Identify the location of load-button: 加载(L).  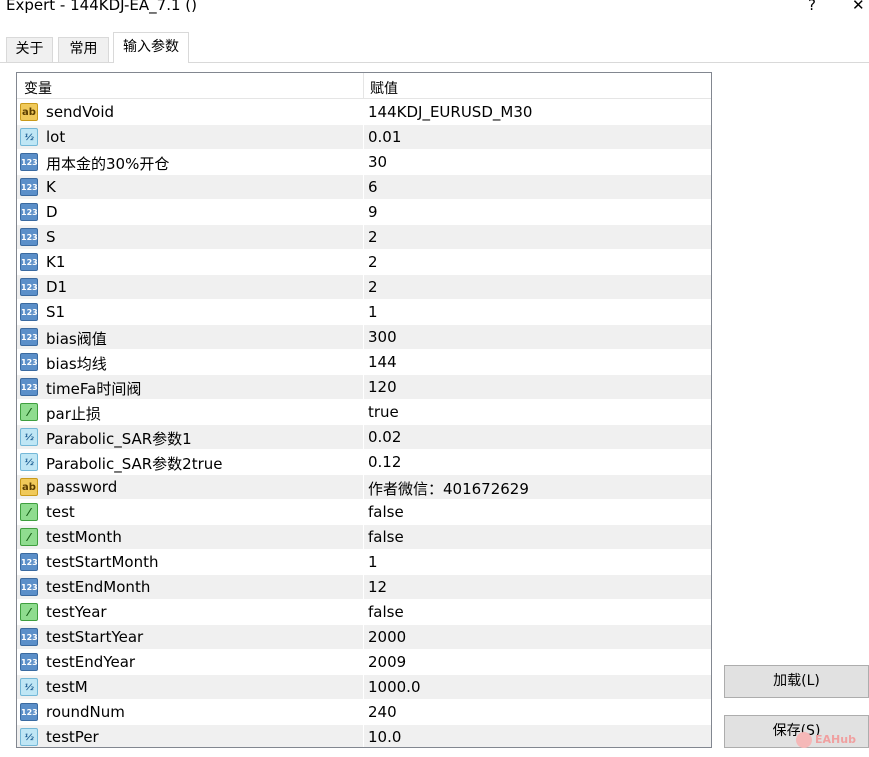
(796, 681).